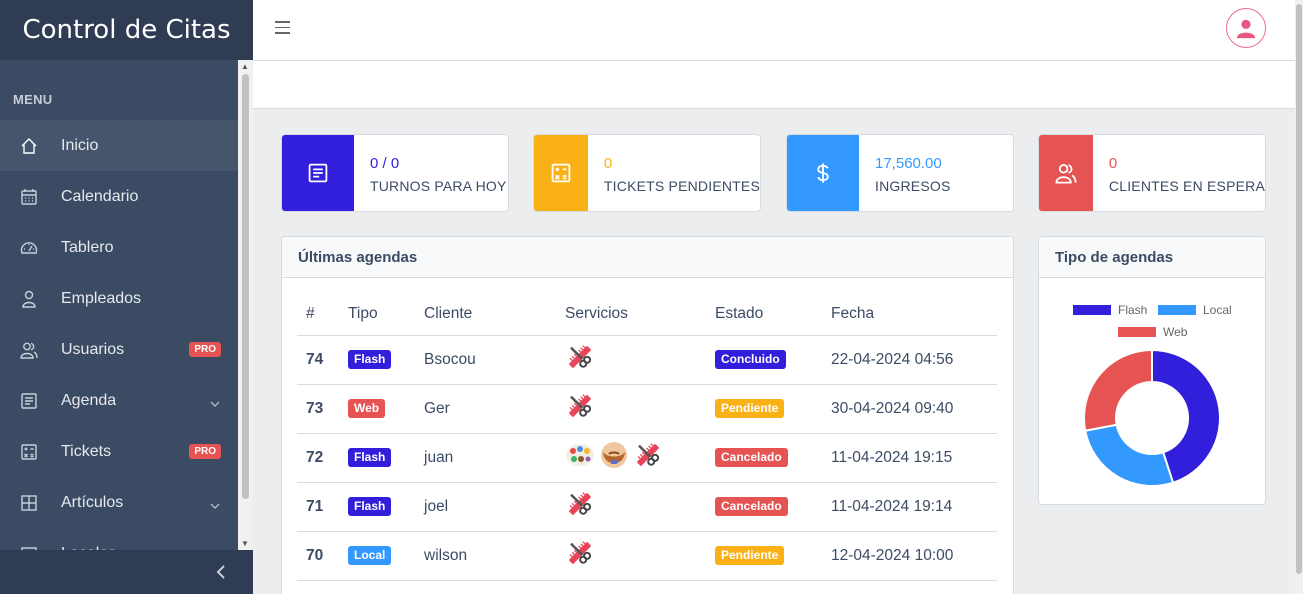 The width and height of the screenshot is (1303, 594). Describe the element at coordinates (119, 400) in the screenshot. I see `sidebar-item-agenda: Agenda` at that location.